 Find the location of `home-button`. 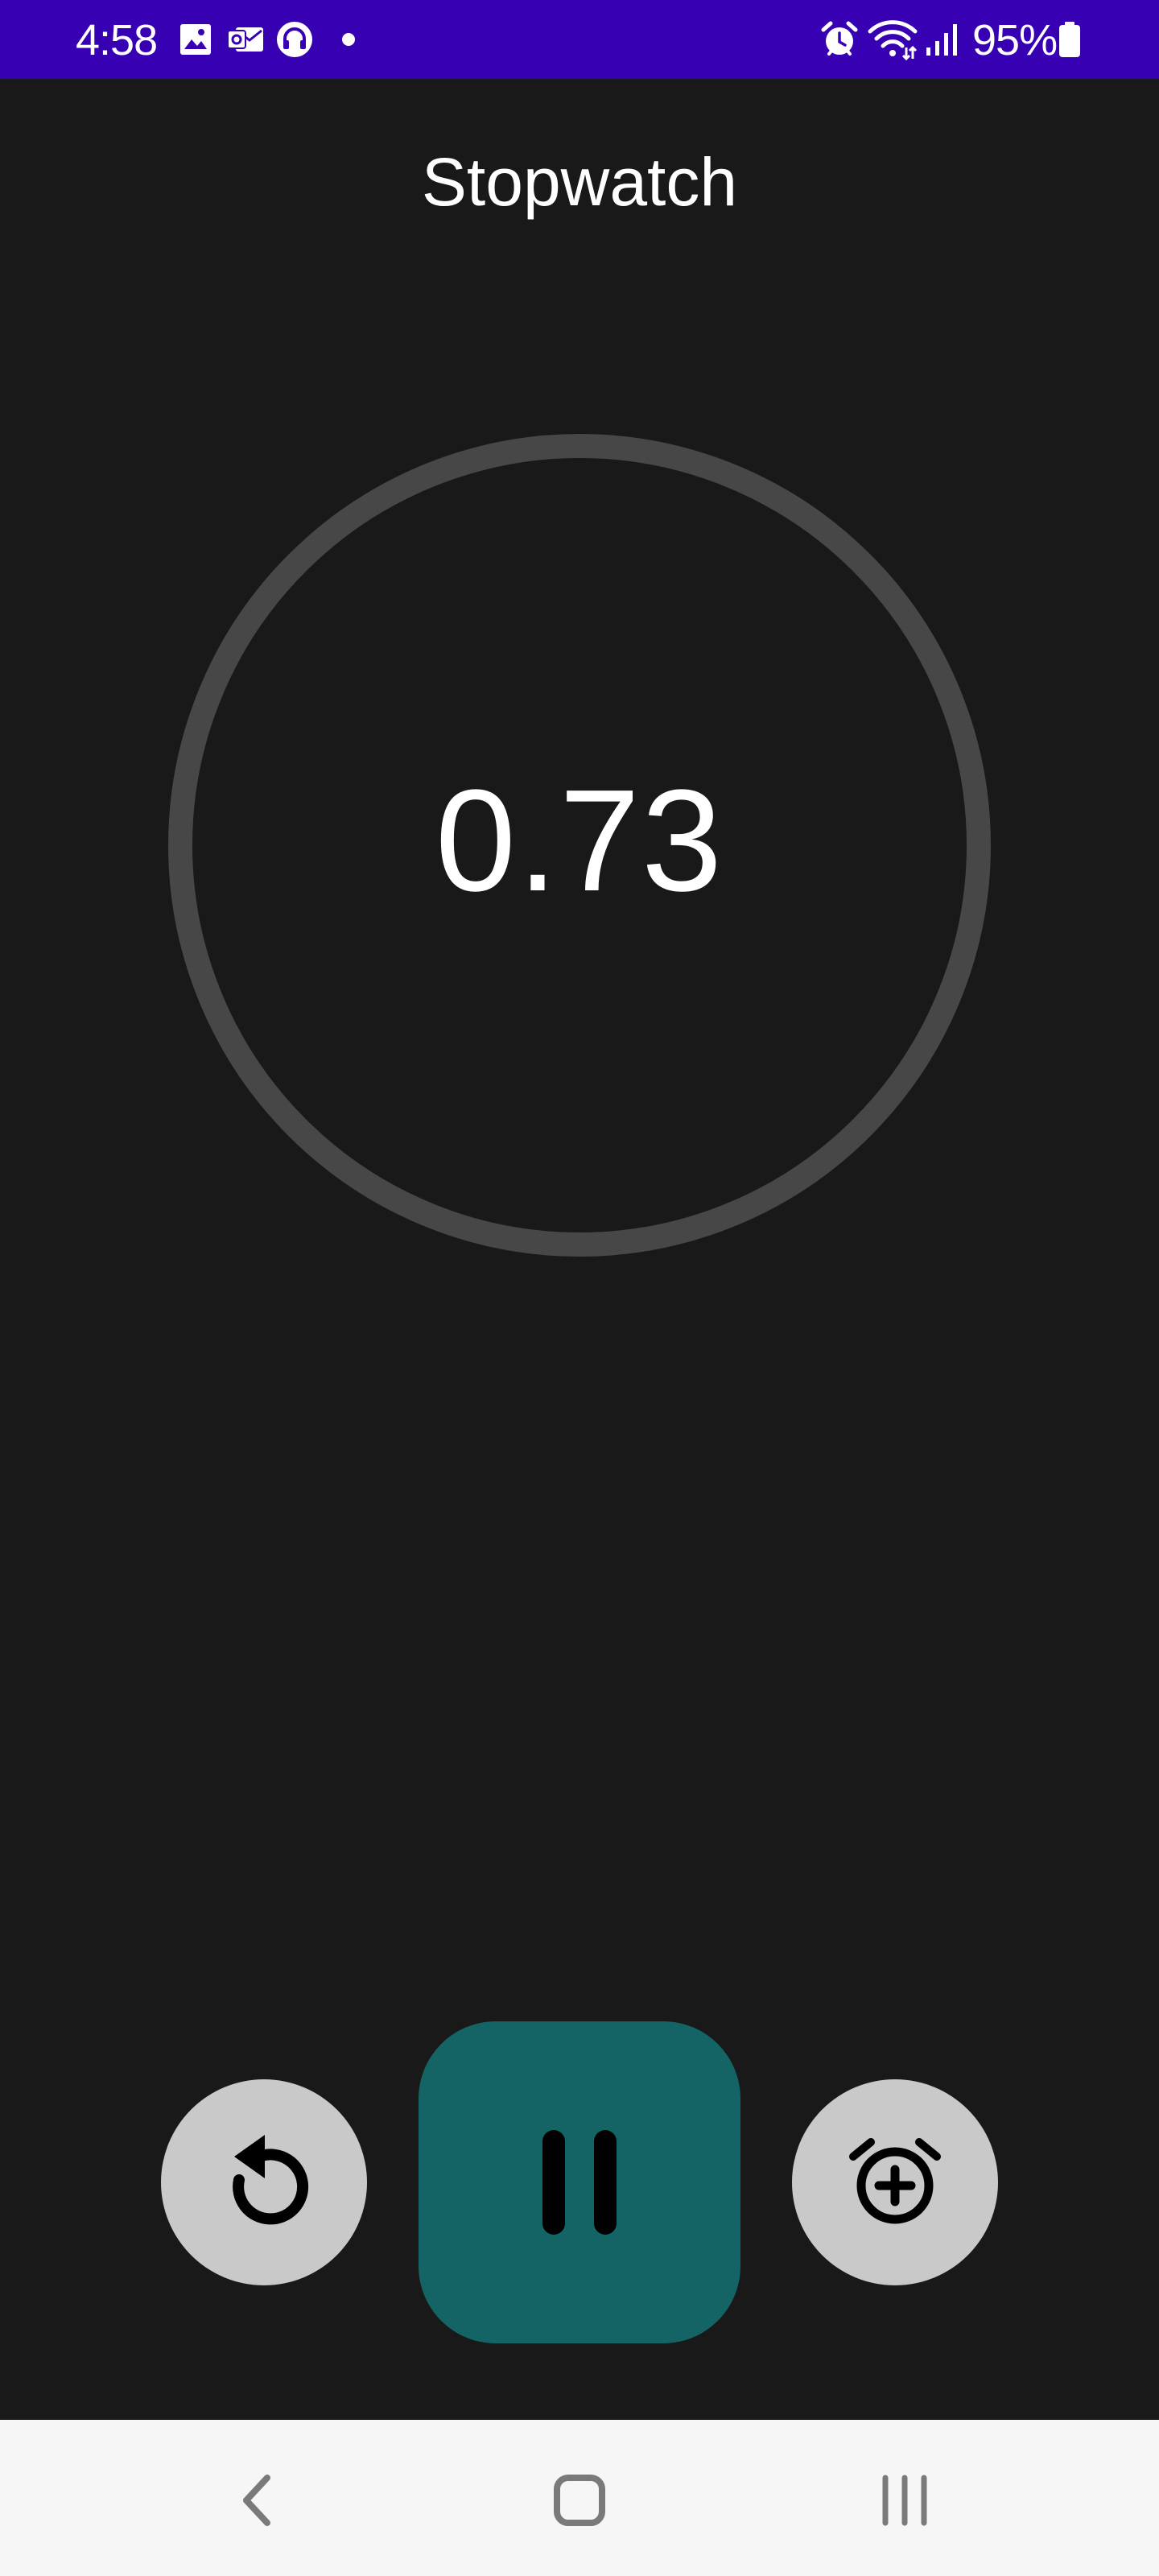

home-button is located at coordinates (579, 2500).